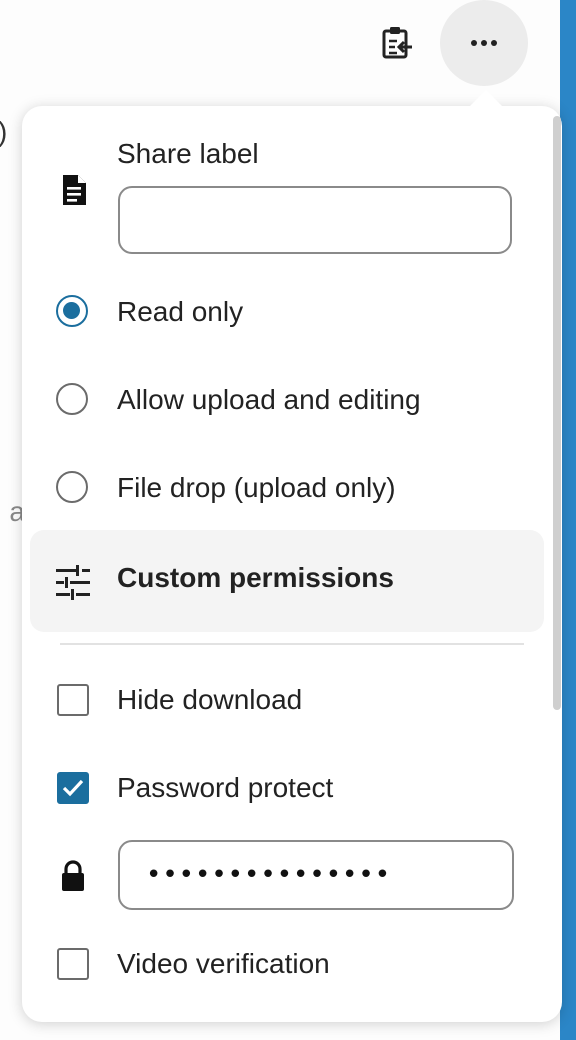 This screenshot has height=1040, width=576. Describe the element at coordinates (486, 98) in the screenshot. I see `popover-arrow` at that location.